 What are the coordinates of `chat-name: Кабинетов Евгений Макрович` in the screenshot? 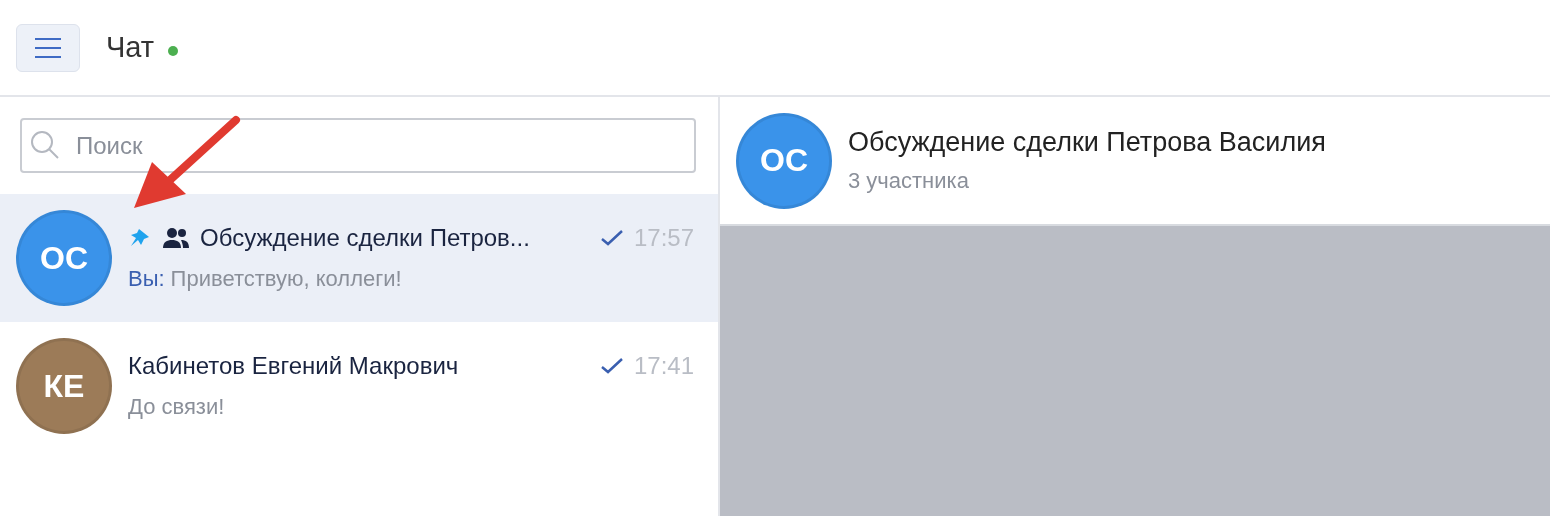 It's located at (294, 366).